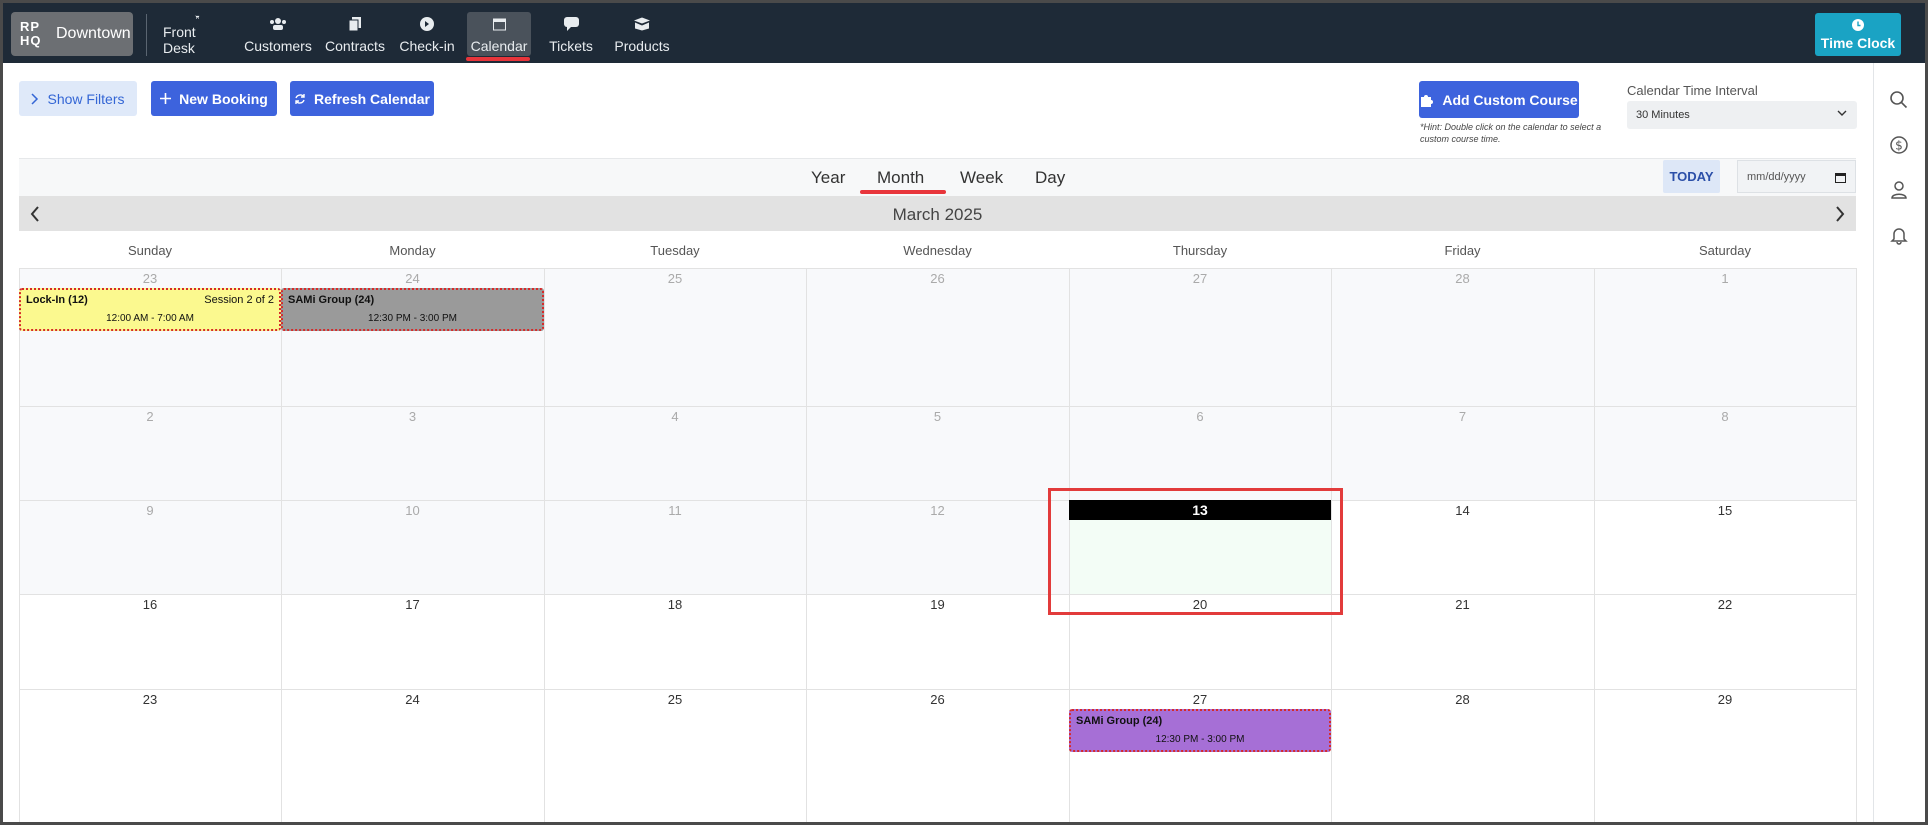  I want to click on nav-label: Contracts, so click(355, 46).